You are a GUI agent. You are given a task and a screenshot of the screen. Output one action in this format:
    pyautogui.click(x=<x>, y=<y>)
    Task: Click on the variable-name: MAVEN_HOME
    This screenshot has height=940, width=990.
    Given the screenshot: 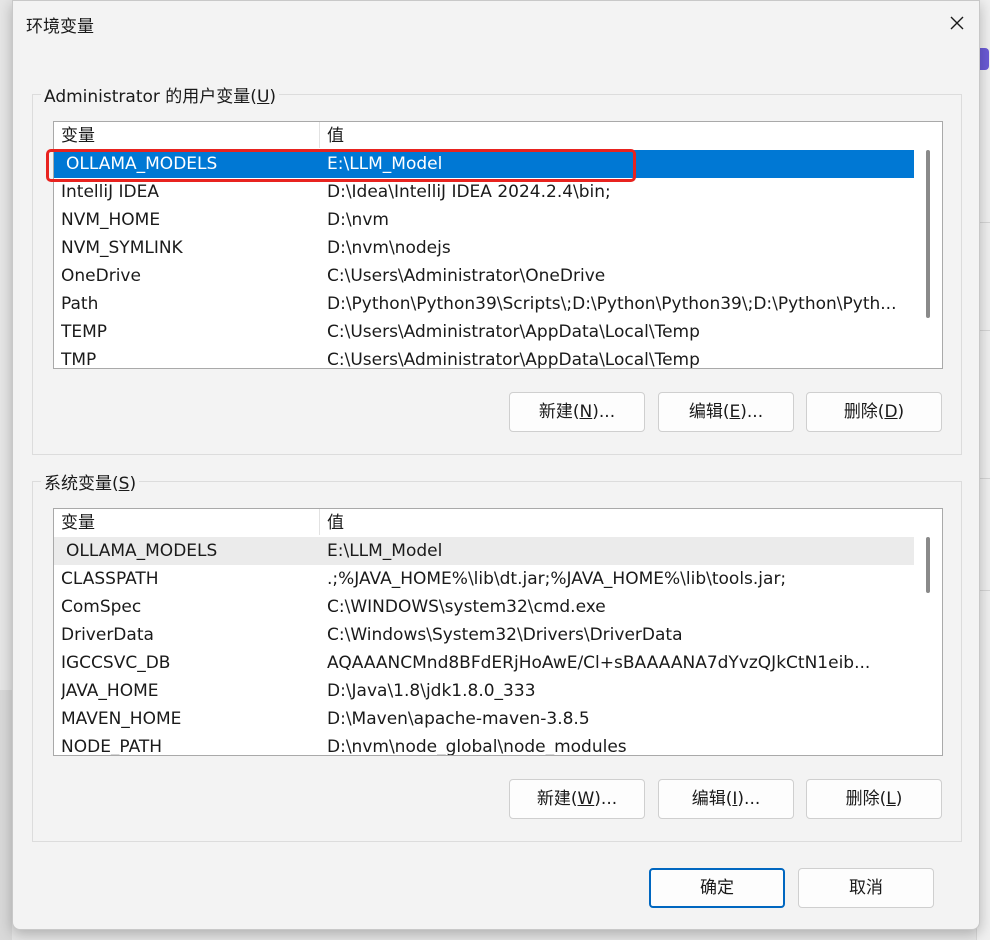 What is the action you would take?
    pyautogui.click(x=121, y=719)
    